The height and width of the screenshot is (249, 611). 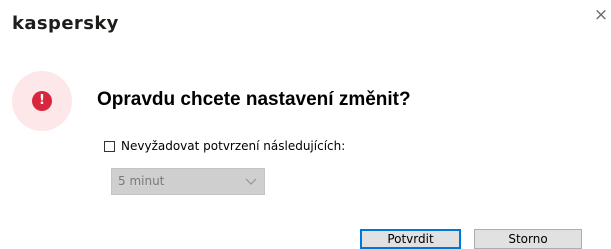 What do you see at coordinates (528, 239) in the screenshot?
I see `cancel-button: Storno` at bounding box center [528, 239].